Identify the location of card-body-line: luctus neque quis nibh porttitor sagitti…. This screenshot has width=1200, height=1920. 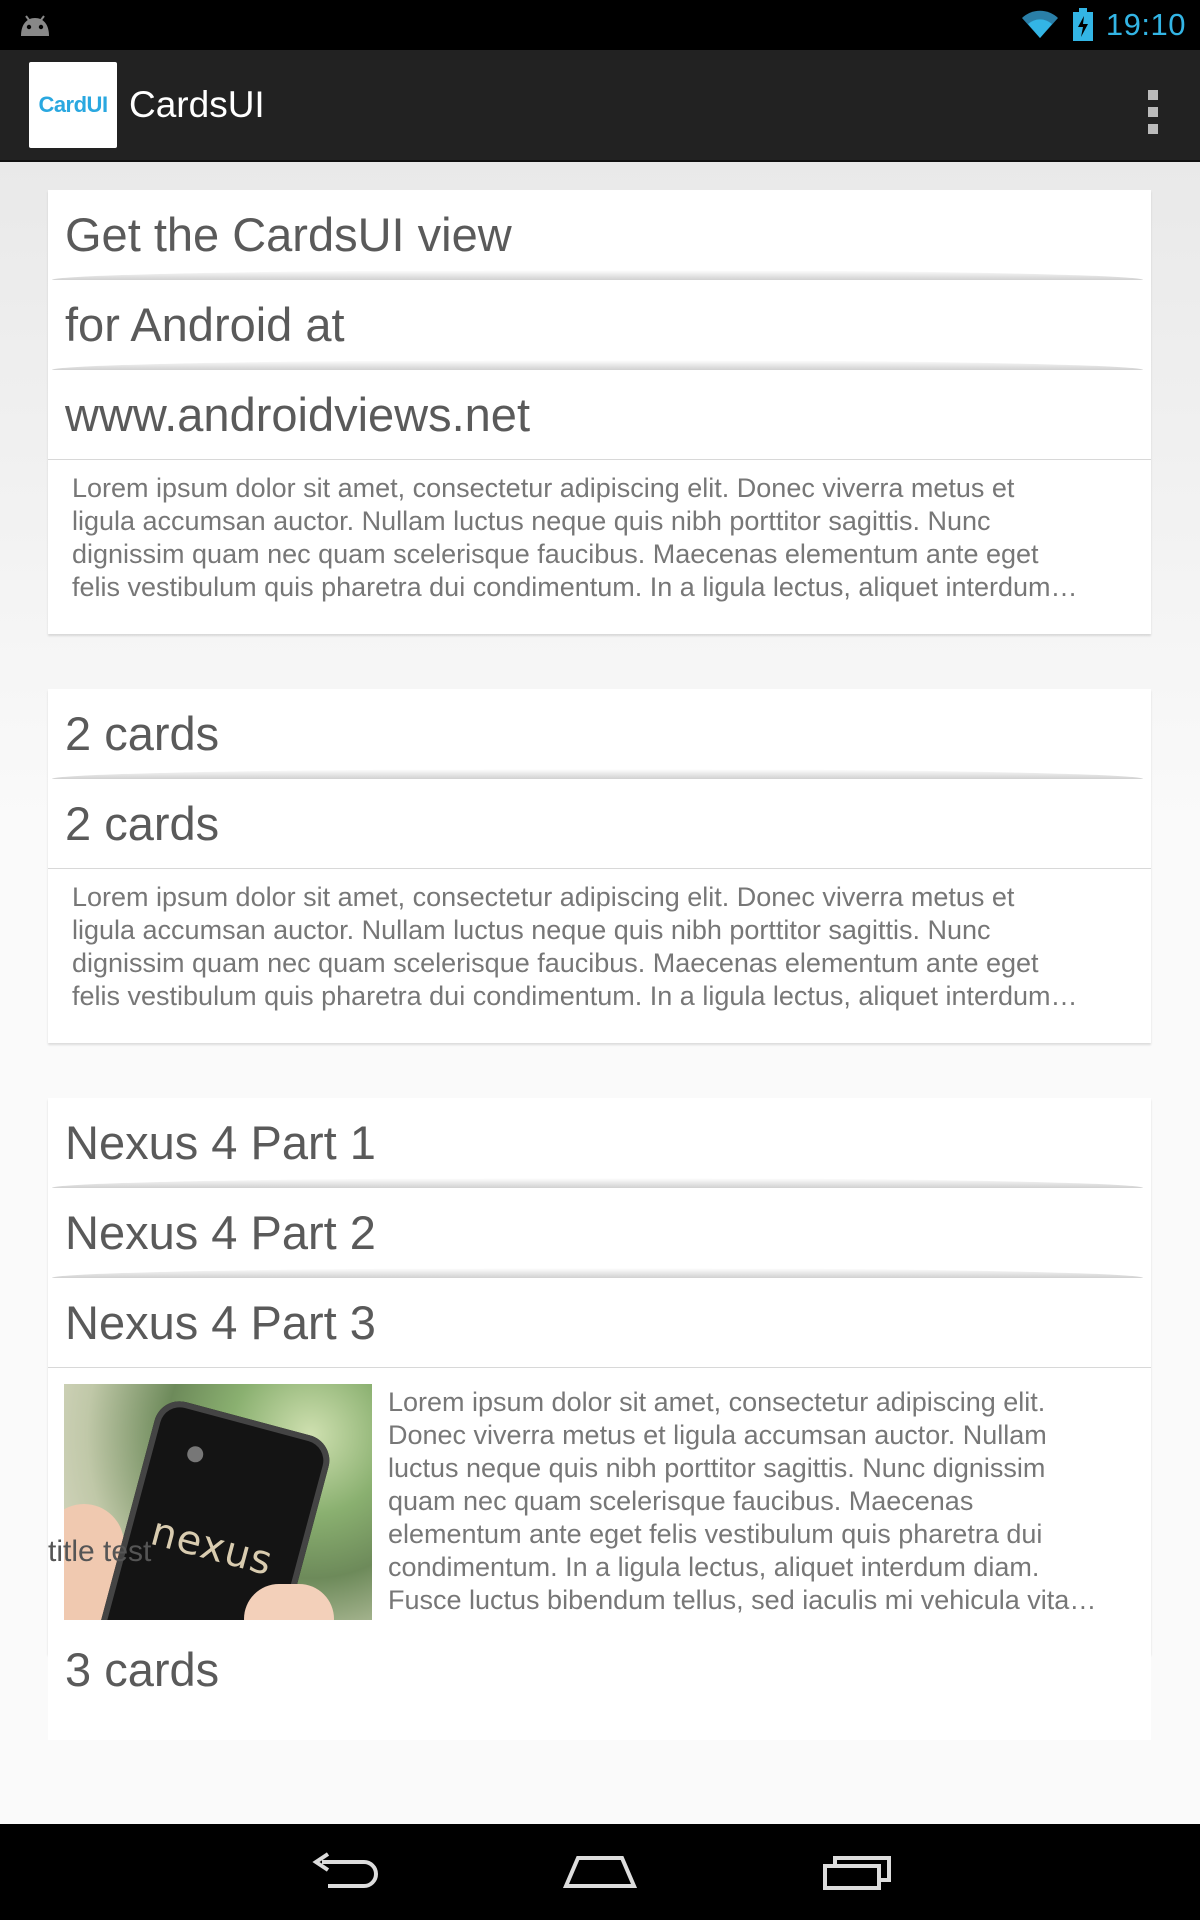
(717, 1468).